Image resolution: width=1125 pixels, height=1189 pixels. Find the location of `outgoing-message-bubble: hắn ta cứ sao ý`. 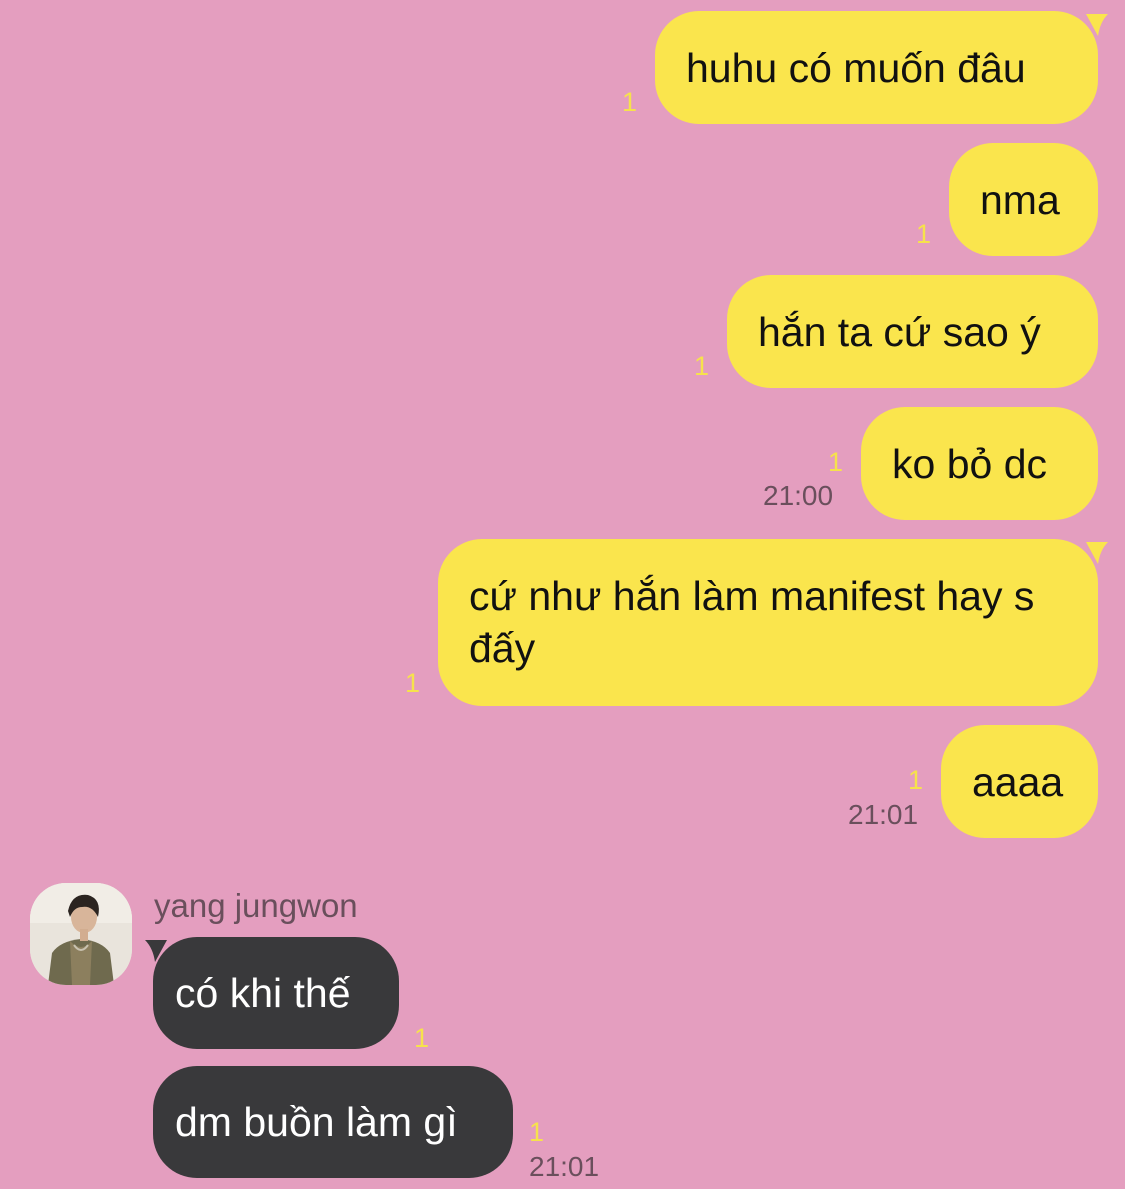

outgoing-message-bubble: hắn ta cứ sao ý is located at coordinates (912, 331).